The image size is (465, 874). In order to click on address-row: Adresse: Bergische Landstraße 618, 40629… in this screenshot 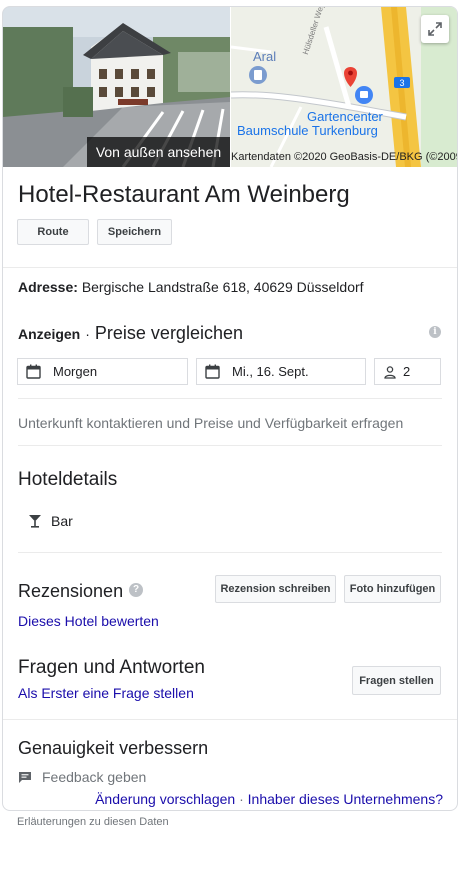, I will do `click(191, 287)`.